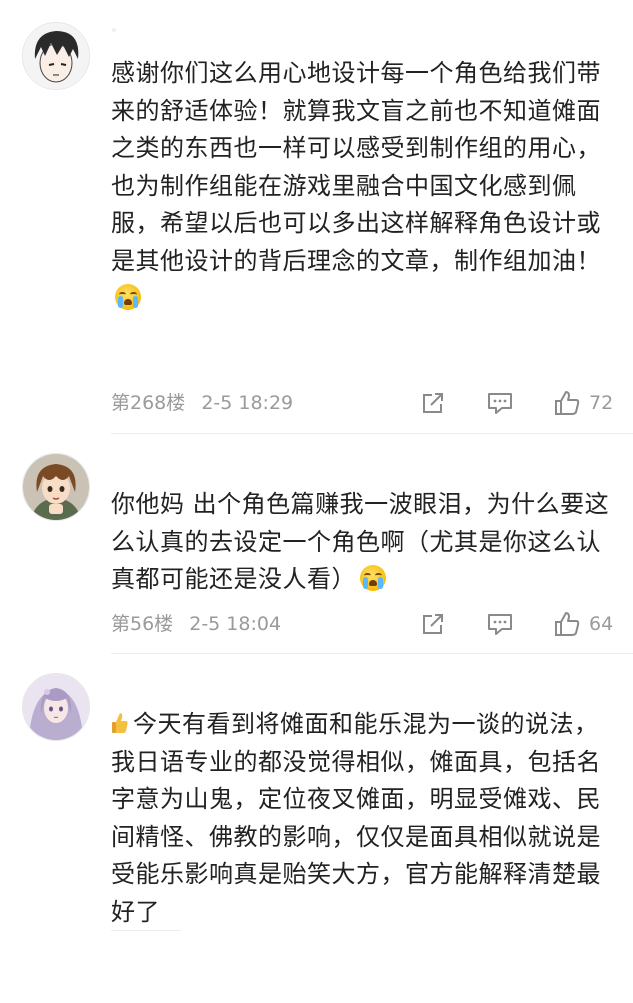  I want to click on avatar-boy-dark-hair-image, so click(56, 56).